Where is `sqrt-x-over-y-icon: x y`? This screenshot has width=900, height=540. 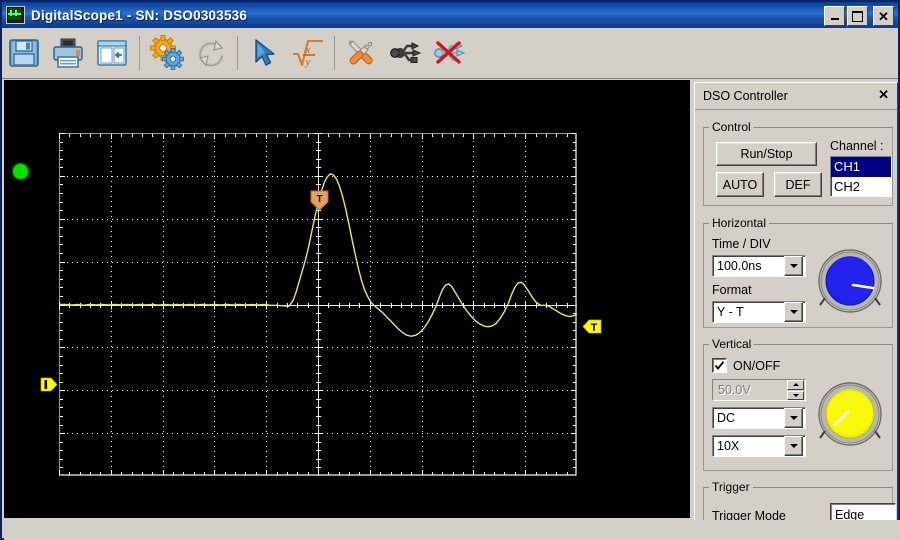
sqrt-x-over-y-icon: x y is located at coordinates (308, 53).